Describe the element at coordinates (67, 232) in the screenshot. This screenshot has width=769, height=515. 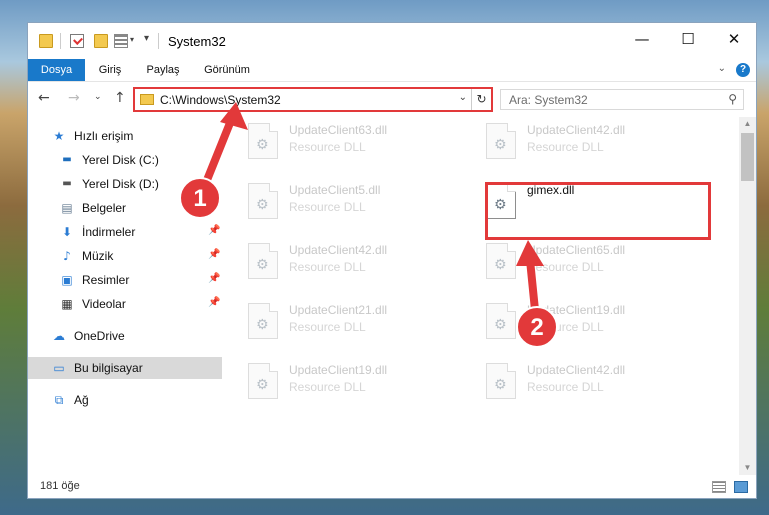
I see `download-icon: ⬇` at that location.